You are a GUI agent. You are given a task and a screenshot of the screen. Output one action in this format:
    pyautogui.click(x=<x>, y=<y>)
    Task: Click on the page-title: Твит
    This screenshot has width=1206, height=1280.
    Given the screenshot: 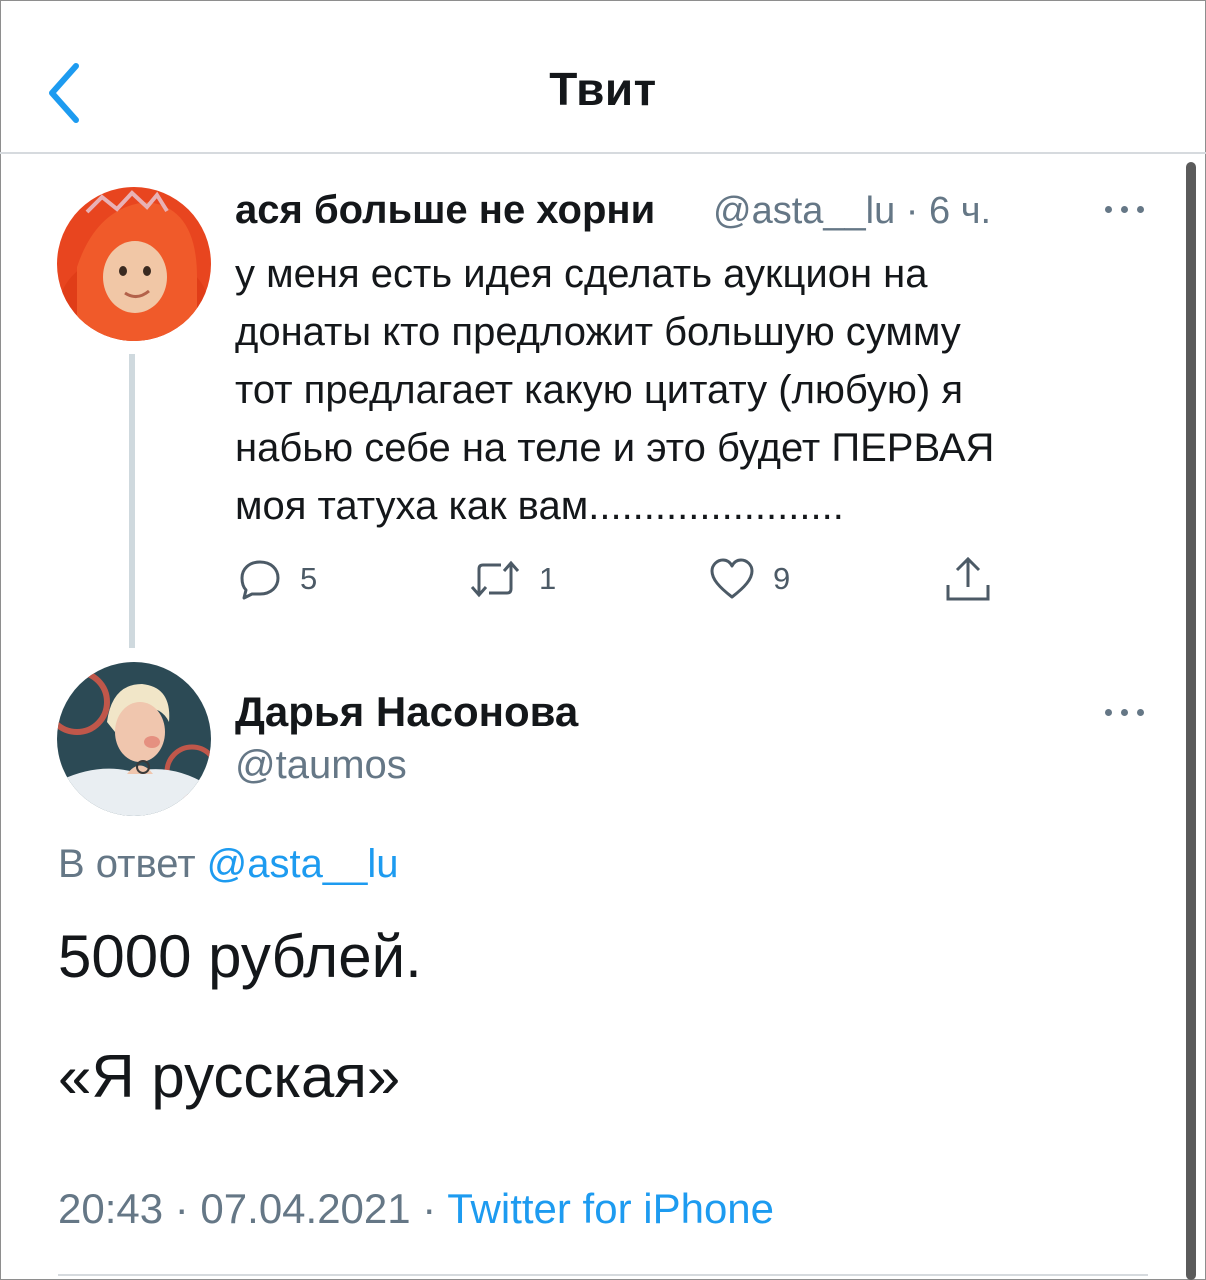 What is the action you would take?
    pyautogui.click(x=603, y=89)
    